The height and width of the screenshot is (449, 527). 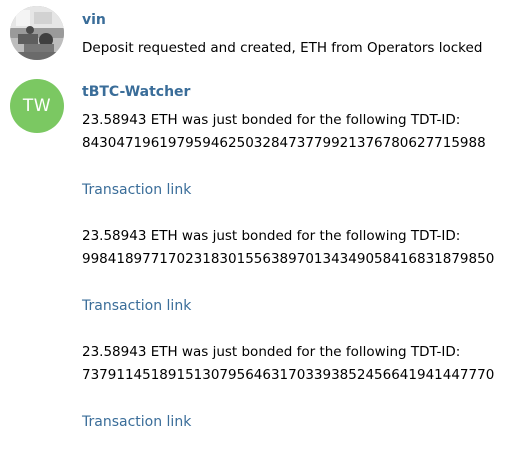 I want to click on sender-name: vin, so click(x=94, y=20).